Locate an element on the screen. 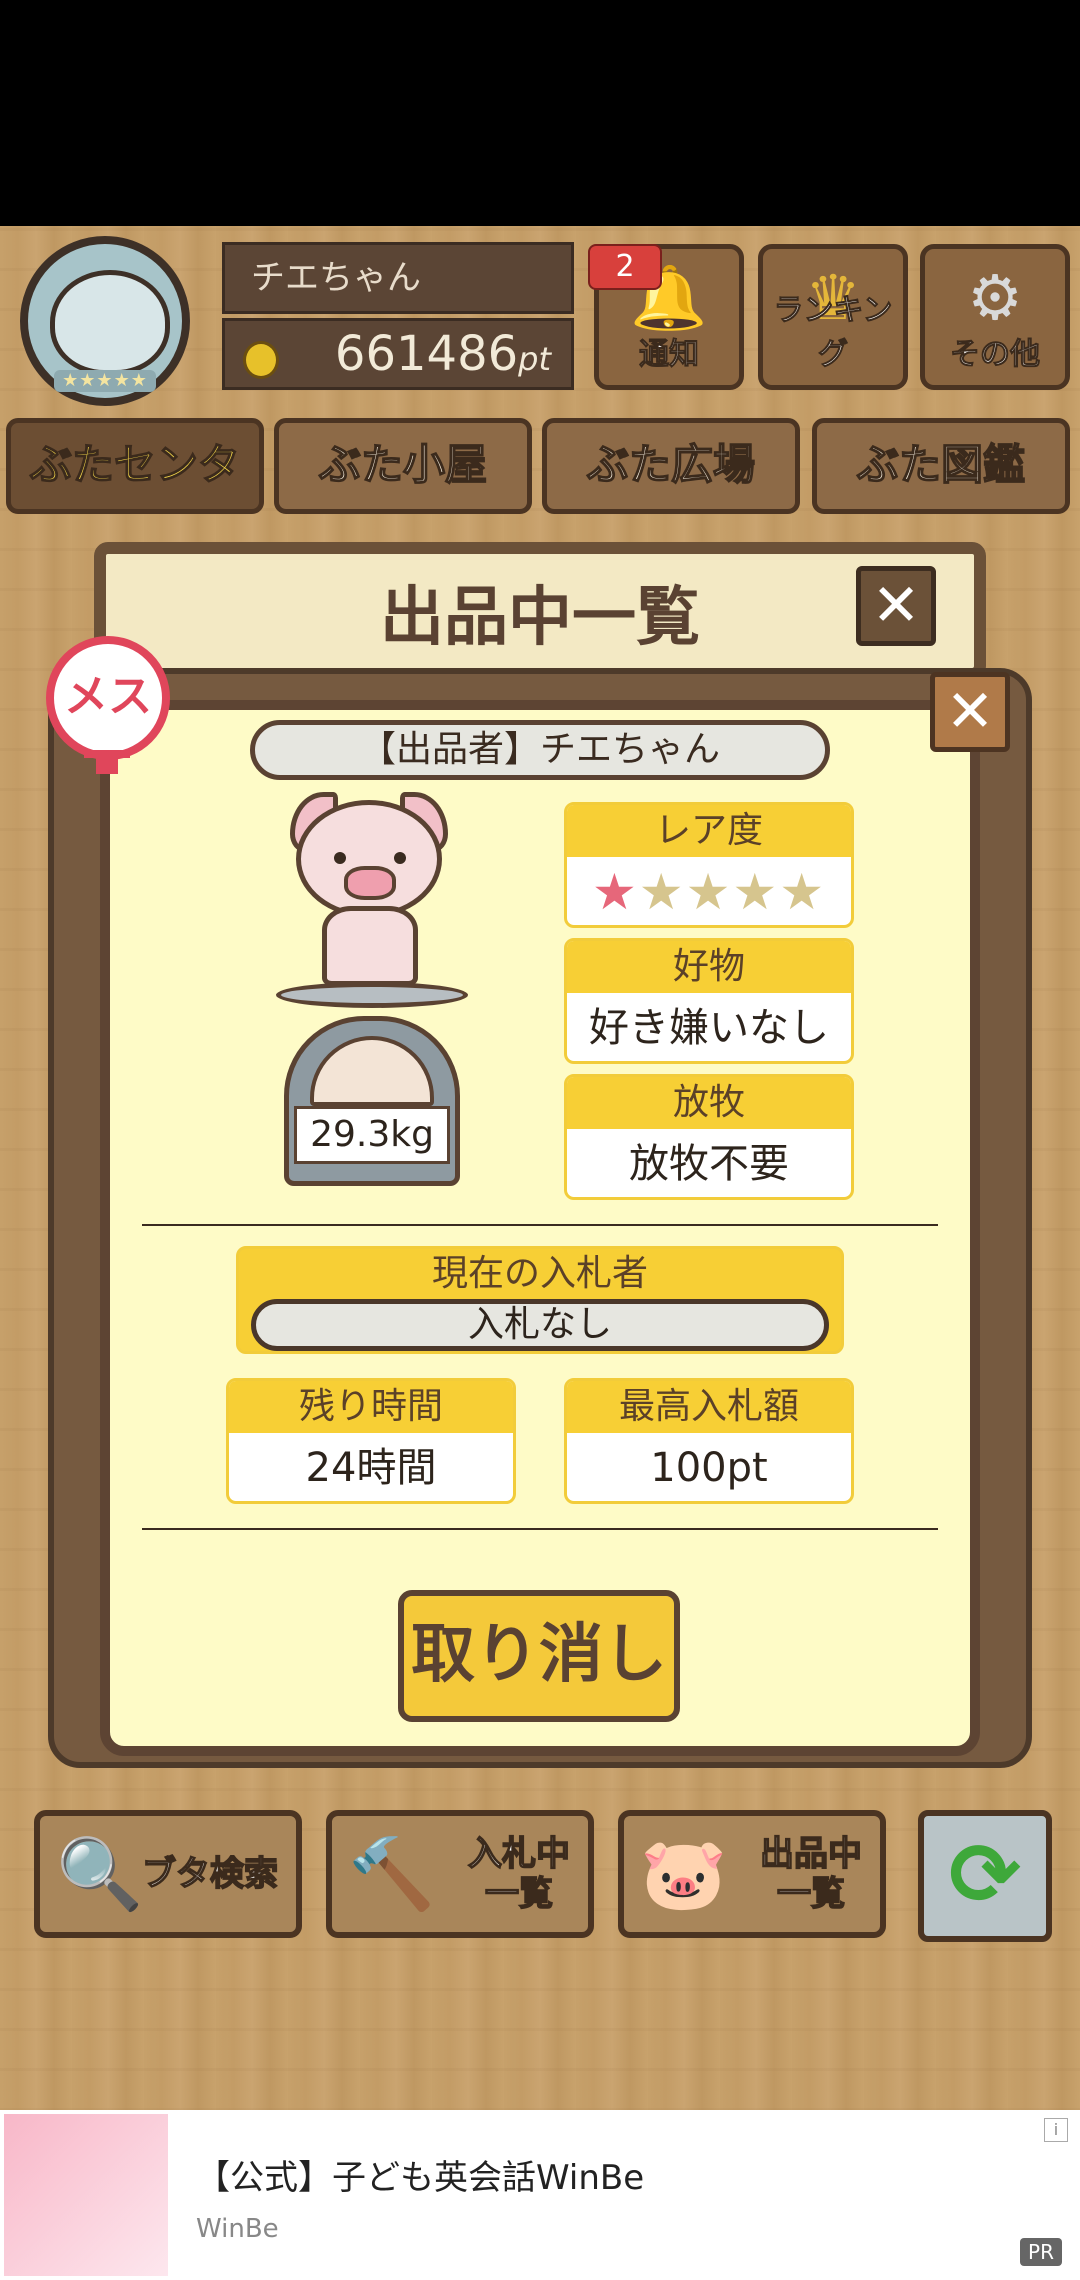  title-board: 出品中一覧 is located at coordinates (540, 611).